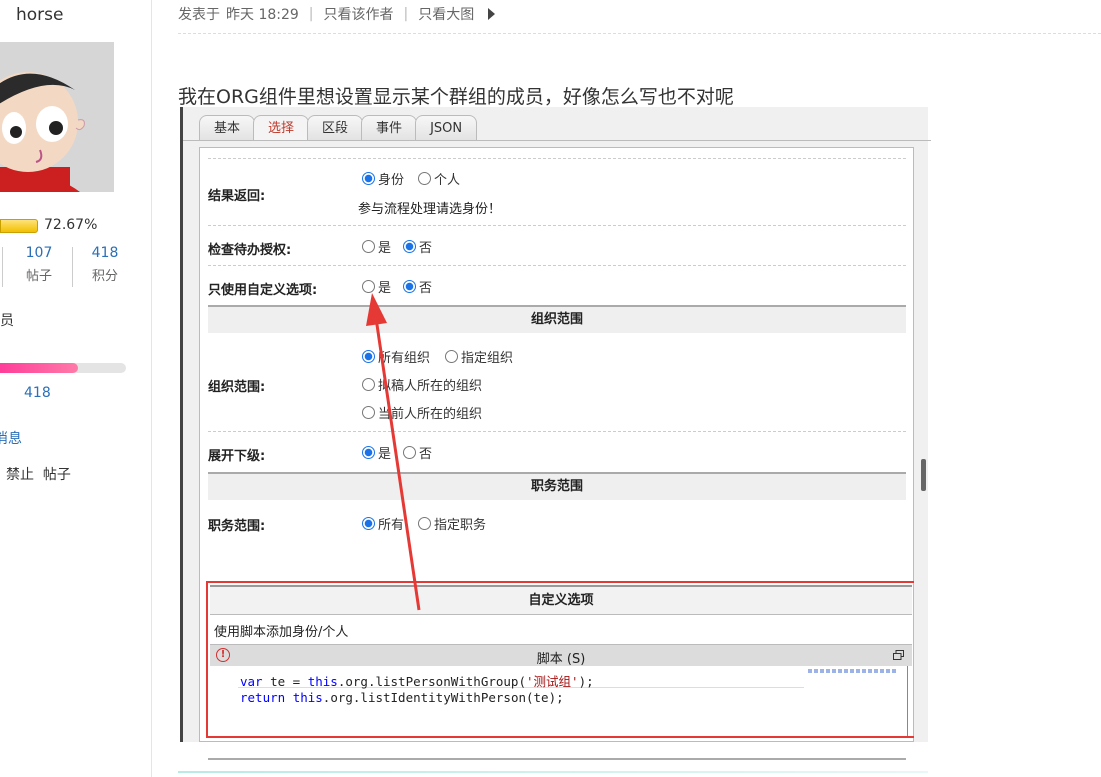 This screenshot has width=1101, height=777. What do you see at coordinates (376, 452) in the screenshot?
I see `radio-expand-yes: 是` at bounding box center [376, 452].